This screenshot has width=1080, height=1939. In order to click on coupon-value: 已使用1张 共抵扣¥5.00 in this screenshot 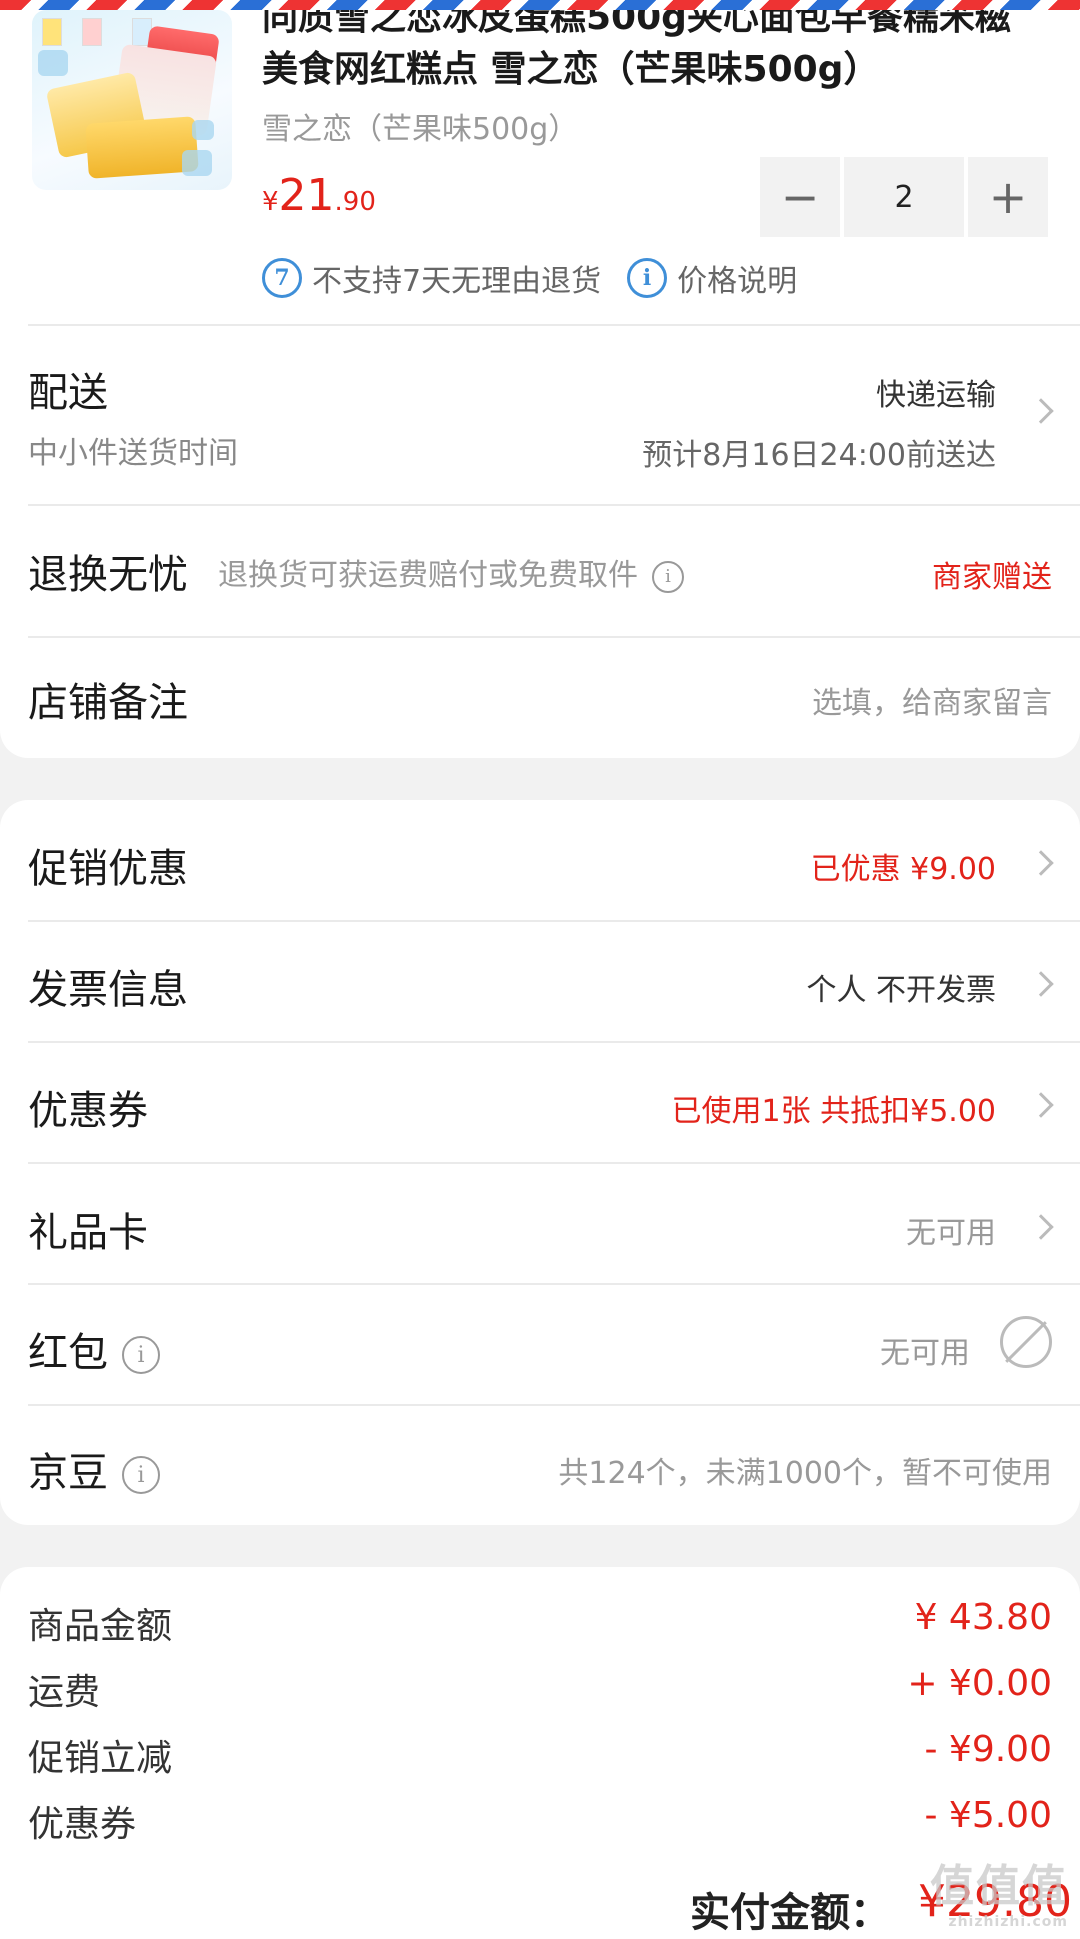, I will do `click(833, 1111)`.